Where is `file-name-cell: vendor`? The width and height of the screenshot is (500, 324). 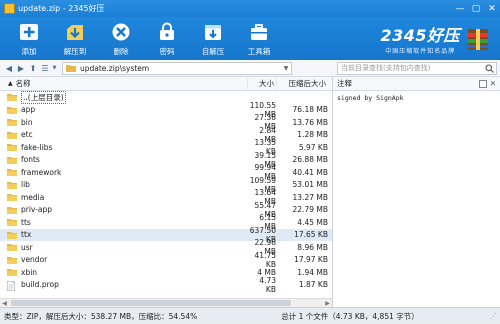 file-name-cell: vendor is located at coordinates (123, 259).